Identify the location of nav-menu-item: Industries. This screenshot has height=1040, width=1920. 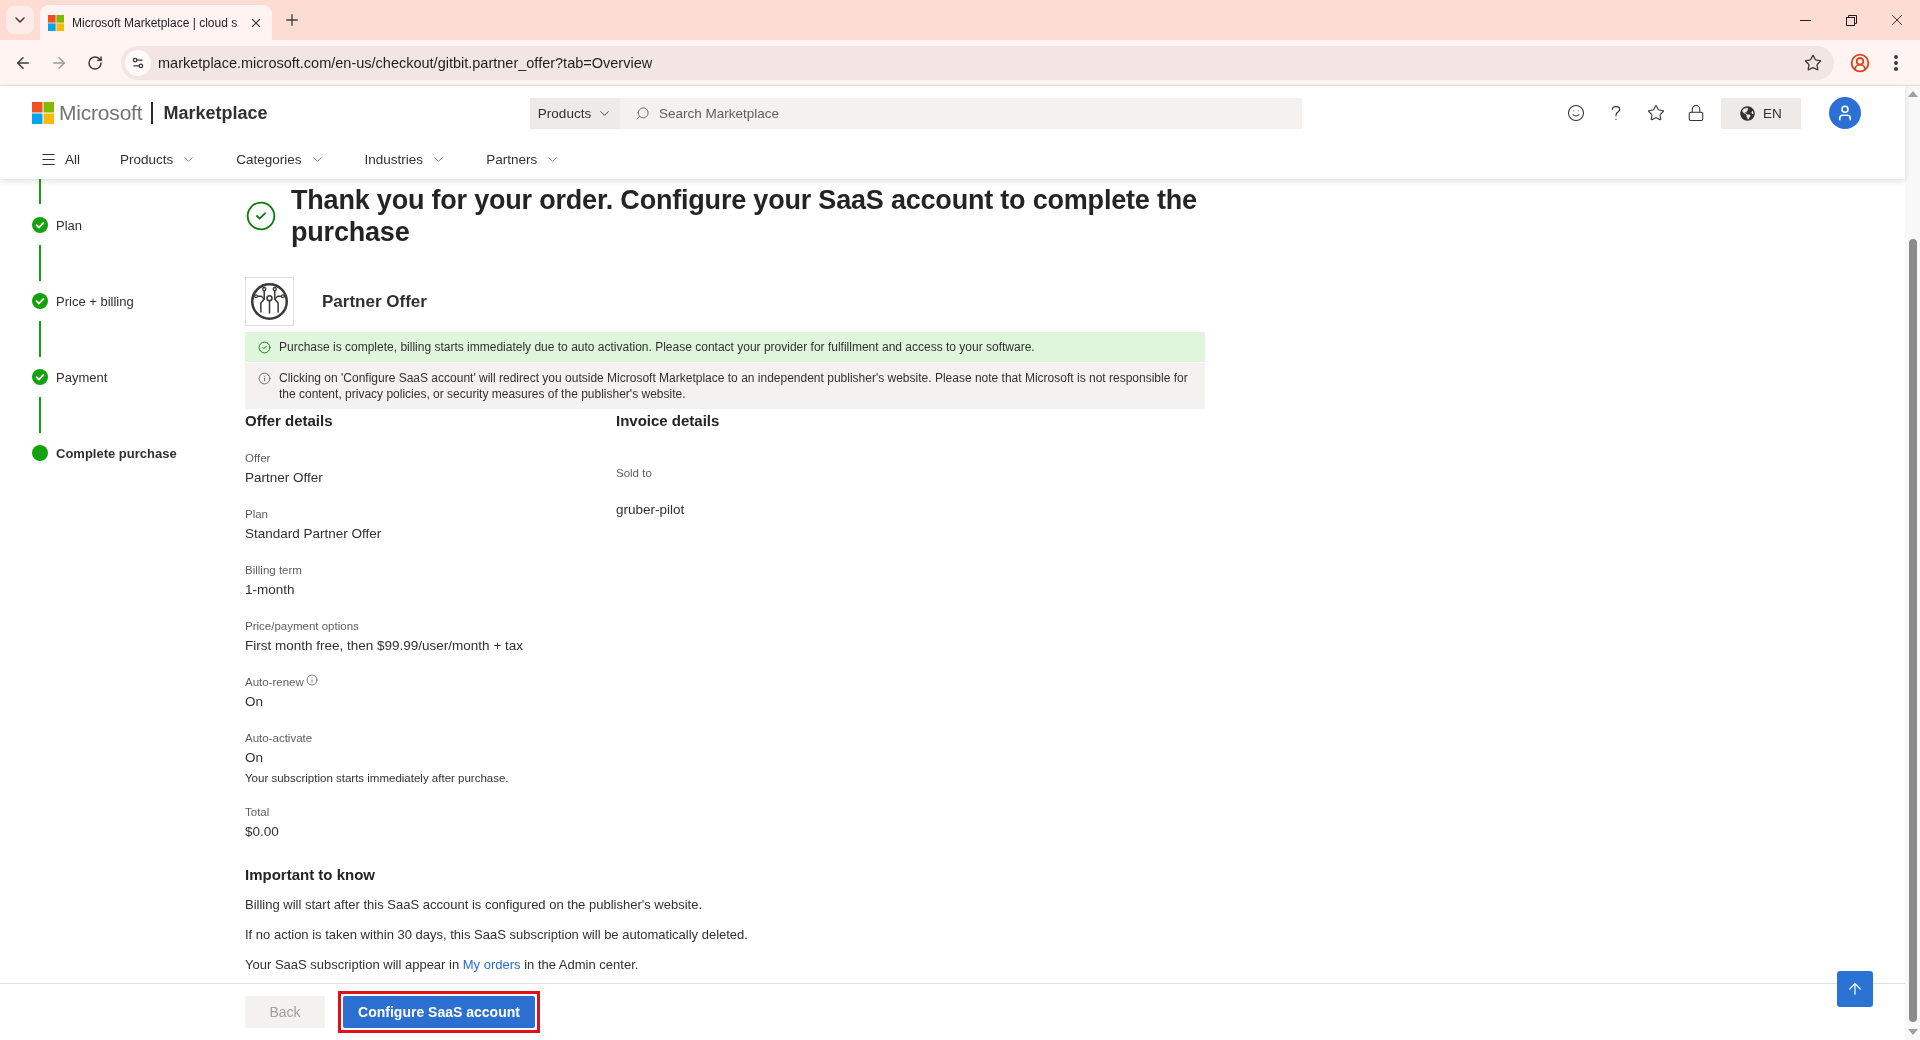
(405, 159).